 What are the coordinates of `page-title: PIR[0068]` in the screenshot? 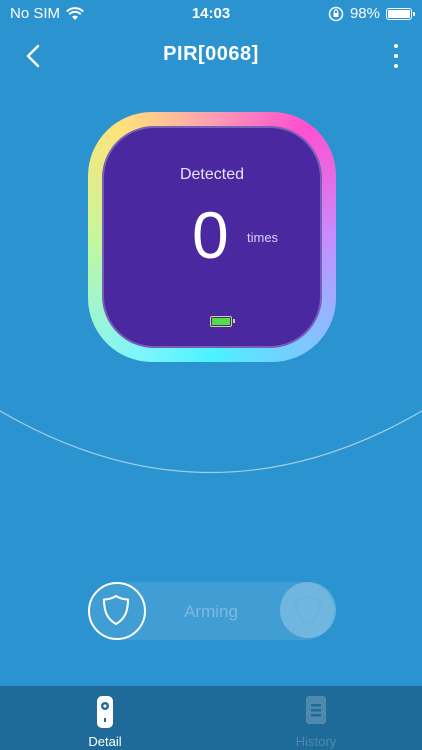 It's located at (211, 54).